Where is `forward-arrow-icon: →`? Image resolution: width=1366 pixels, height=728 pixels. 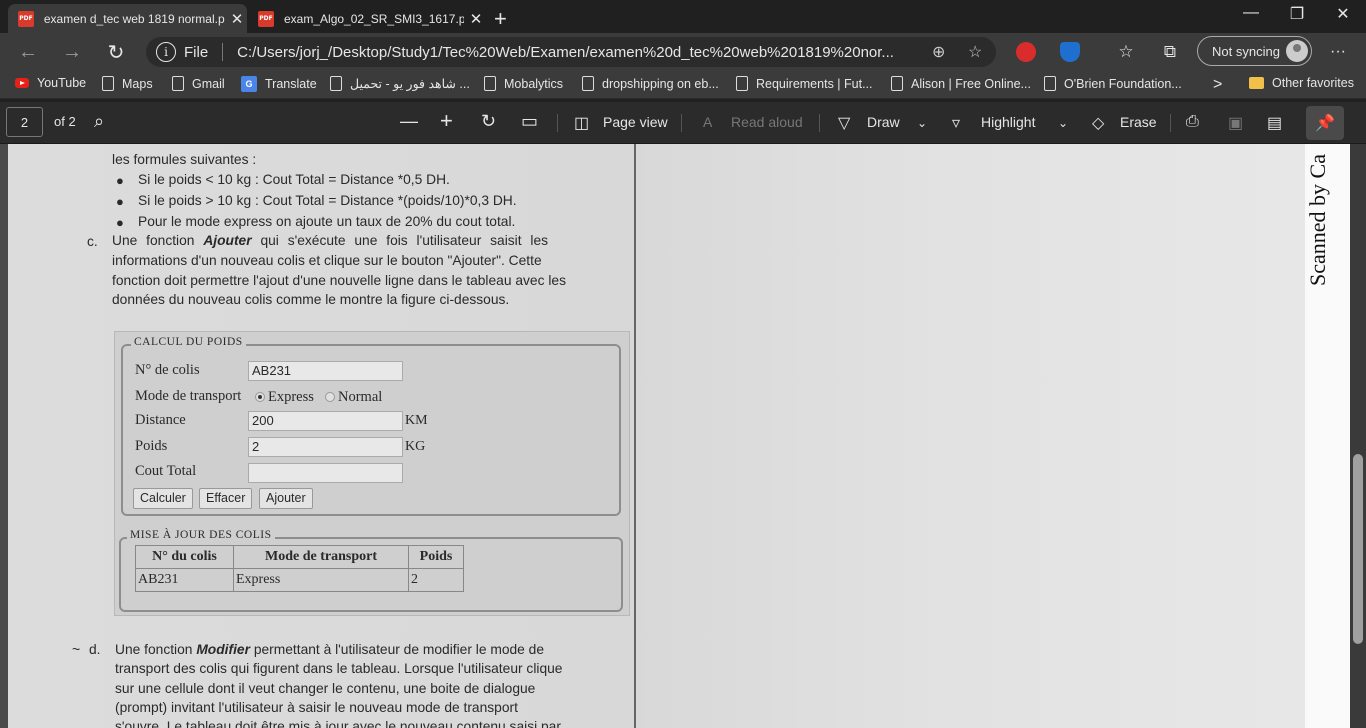 forward-arrow-icon: → is located at coordinates (72, 52).